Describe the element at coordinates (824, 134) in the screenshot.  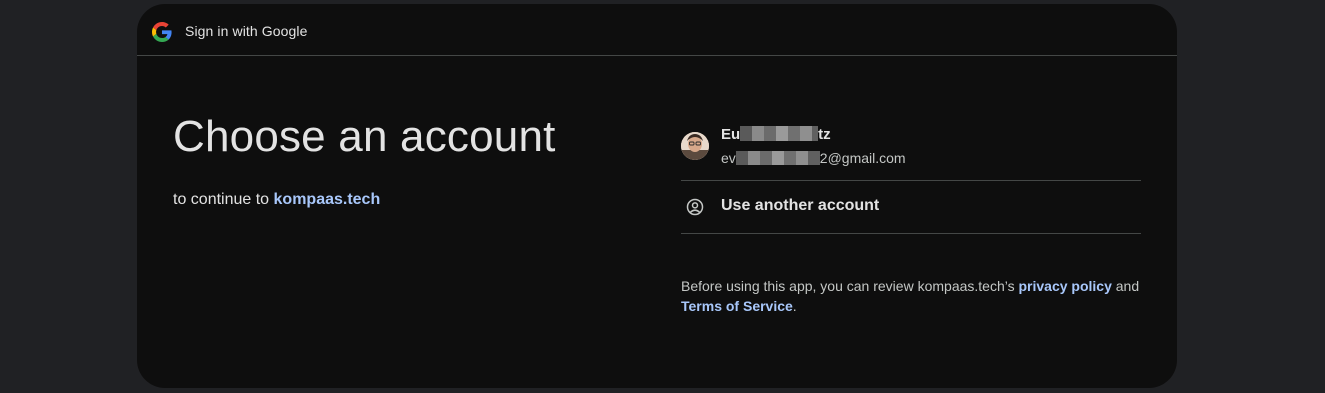
I see `account-name-end: tz` at that location.